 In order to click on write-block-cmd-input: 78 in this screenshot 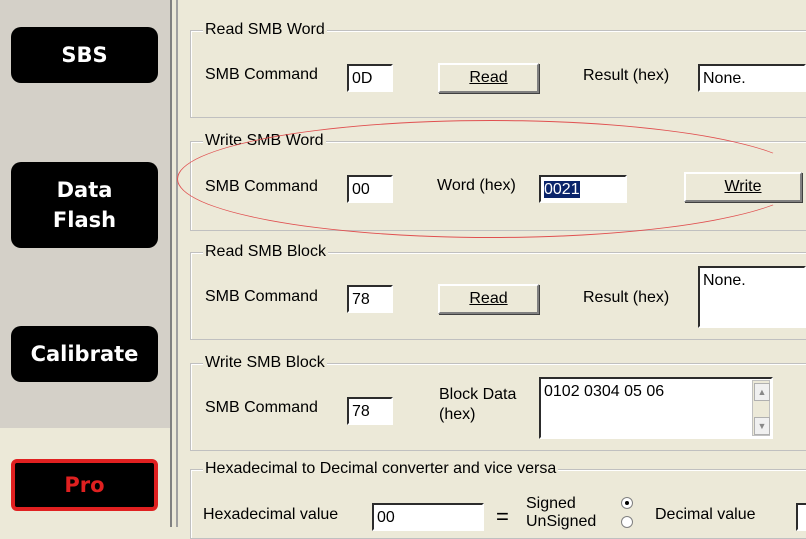, I will do `click(370, 411)`.